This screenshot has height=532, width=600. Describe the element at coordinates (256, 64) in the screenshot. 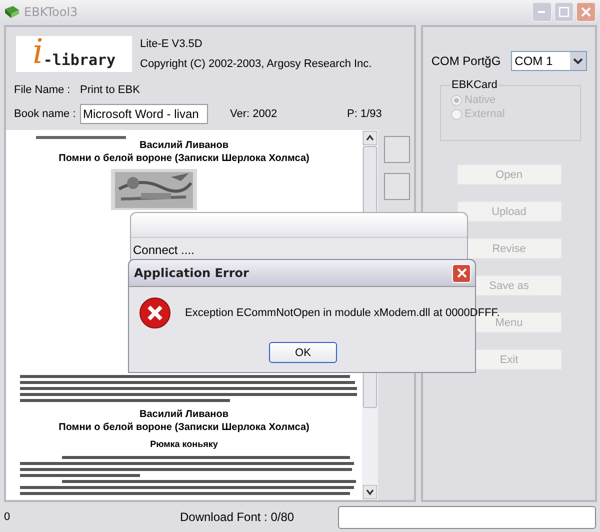

I see `copyright-text: Copyright (C) 2002-2003, Argosy Research Inc.` at that location.